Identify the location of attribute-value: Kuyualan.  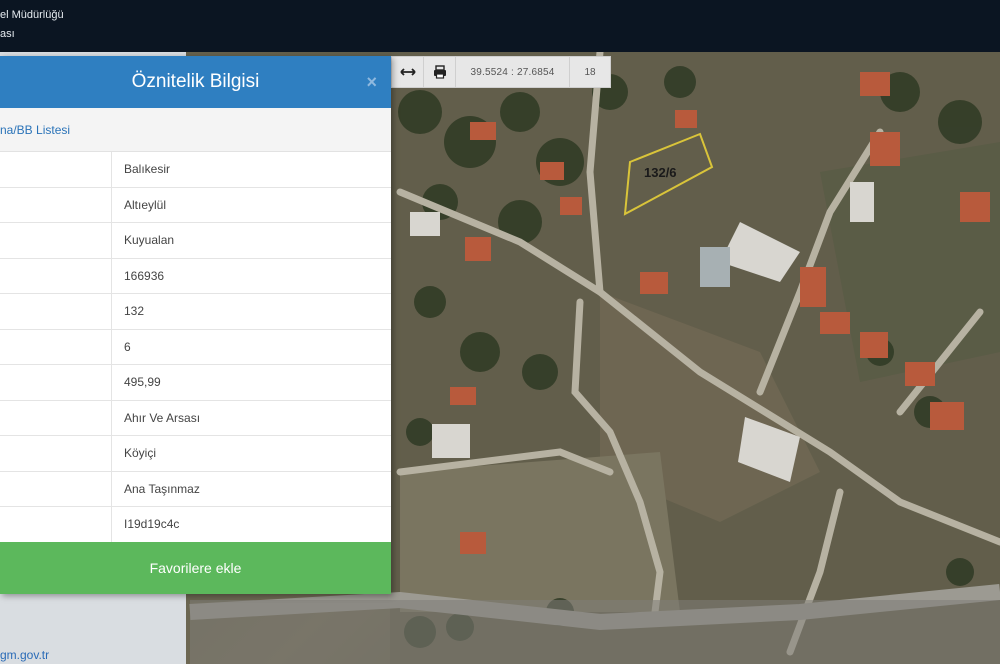
(149, 240).